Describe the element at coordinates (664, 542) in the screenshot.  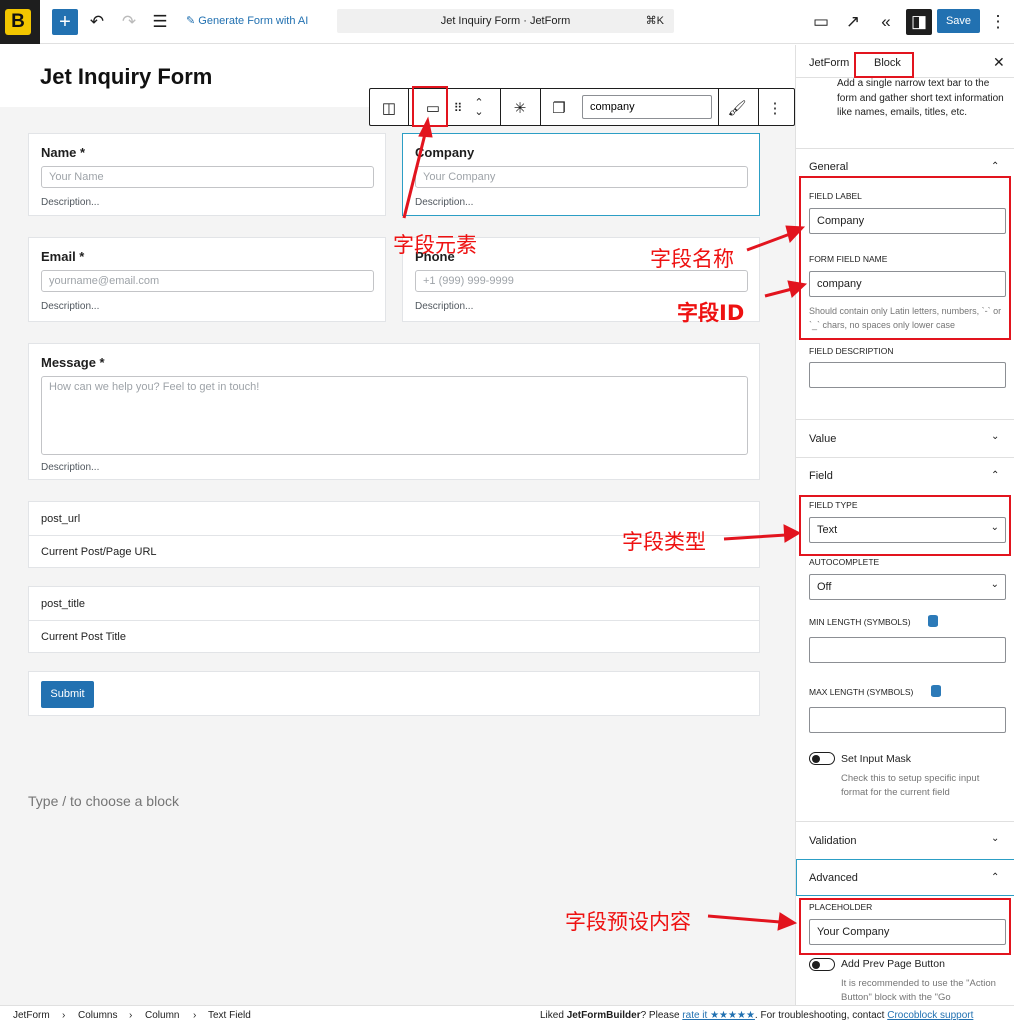
I see `annotation-field-type: 字段类型` at that location.